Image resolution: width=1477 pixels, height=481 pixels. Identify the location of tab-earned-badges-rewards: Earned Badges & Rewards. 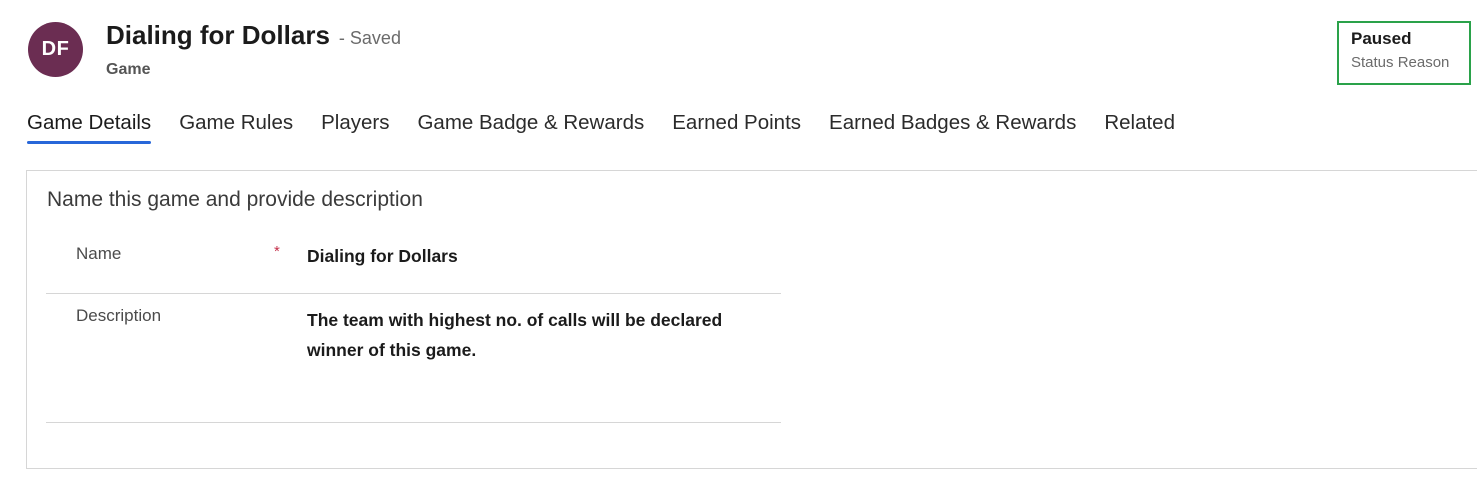
(952, 127).